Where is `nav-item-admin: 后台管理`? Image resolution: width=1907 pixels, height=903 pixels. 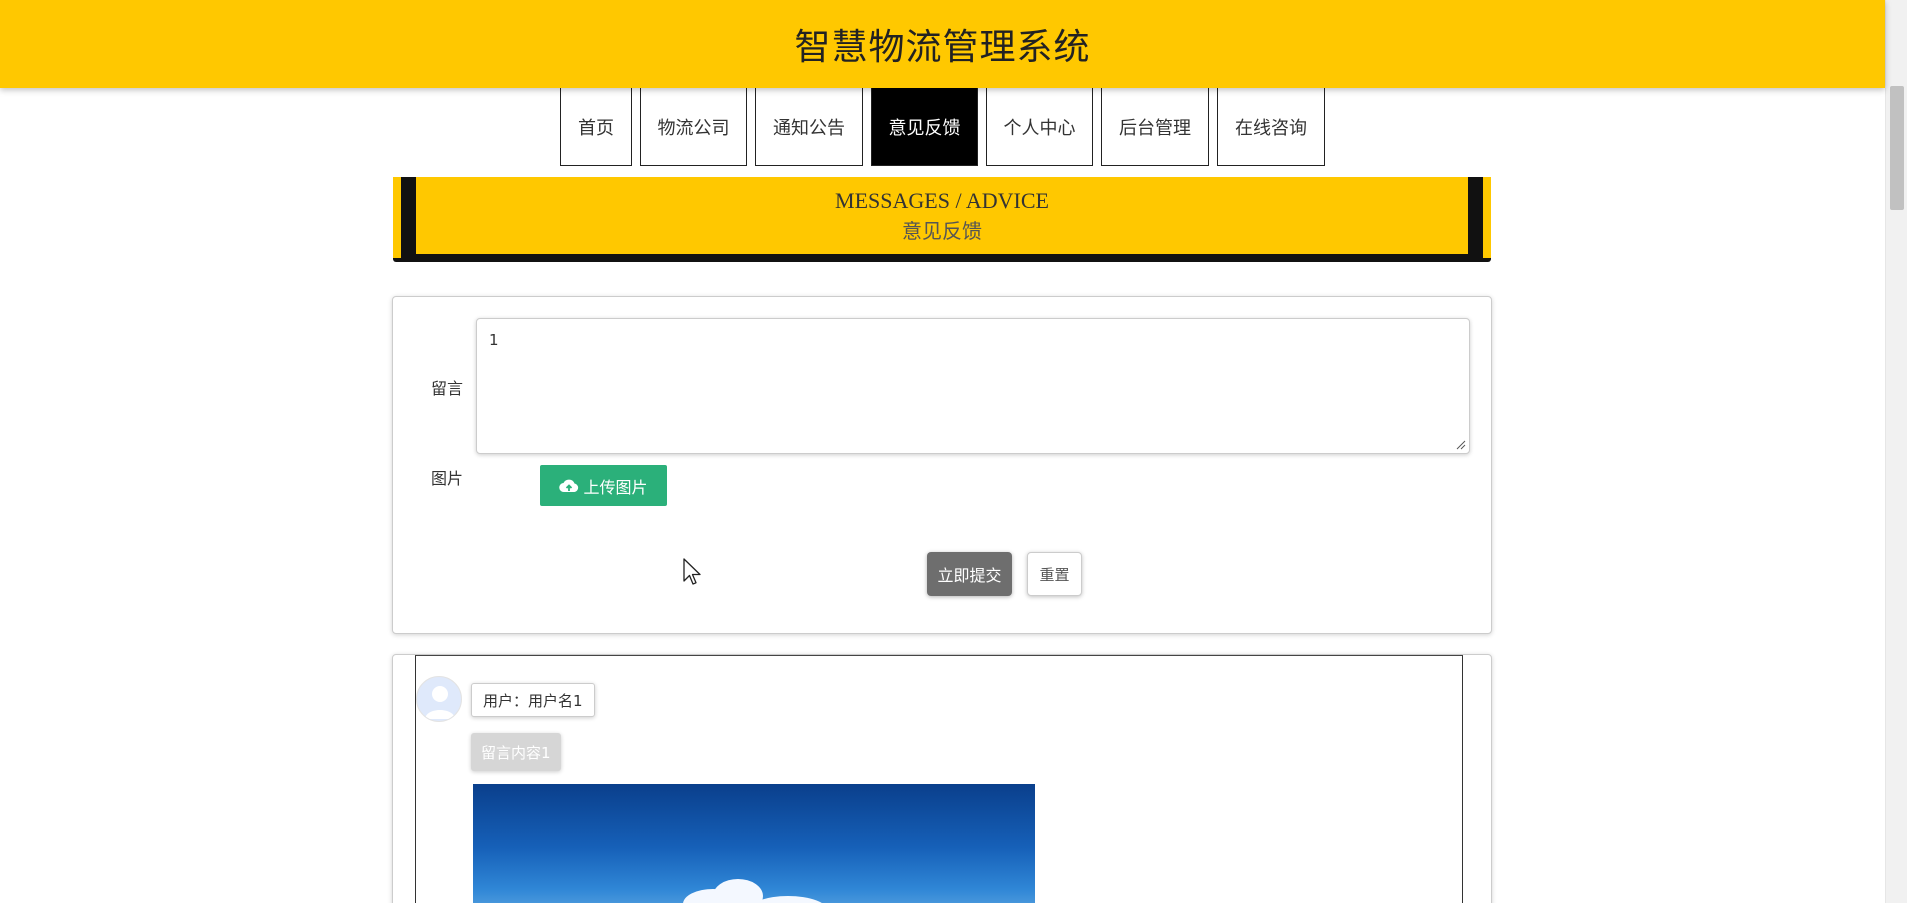
nav-item-admin: 后台管理 is located at coordinates (1155, 127).